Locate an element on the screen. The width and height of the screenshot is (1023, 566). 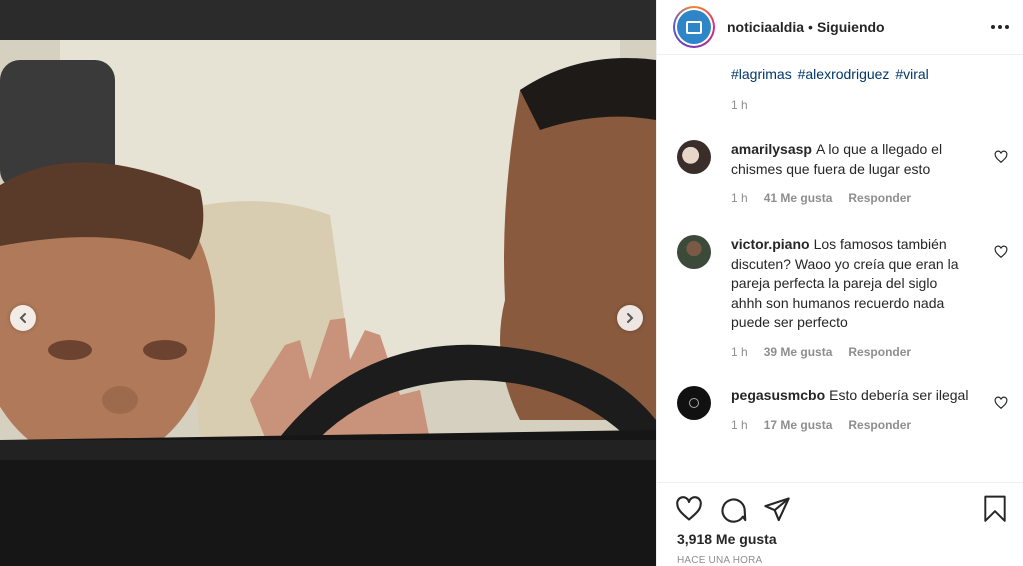
author-avatar is located at coordinates (694, 27).